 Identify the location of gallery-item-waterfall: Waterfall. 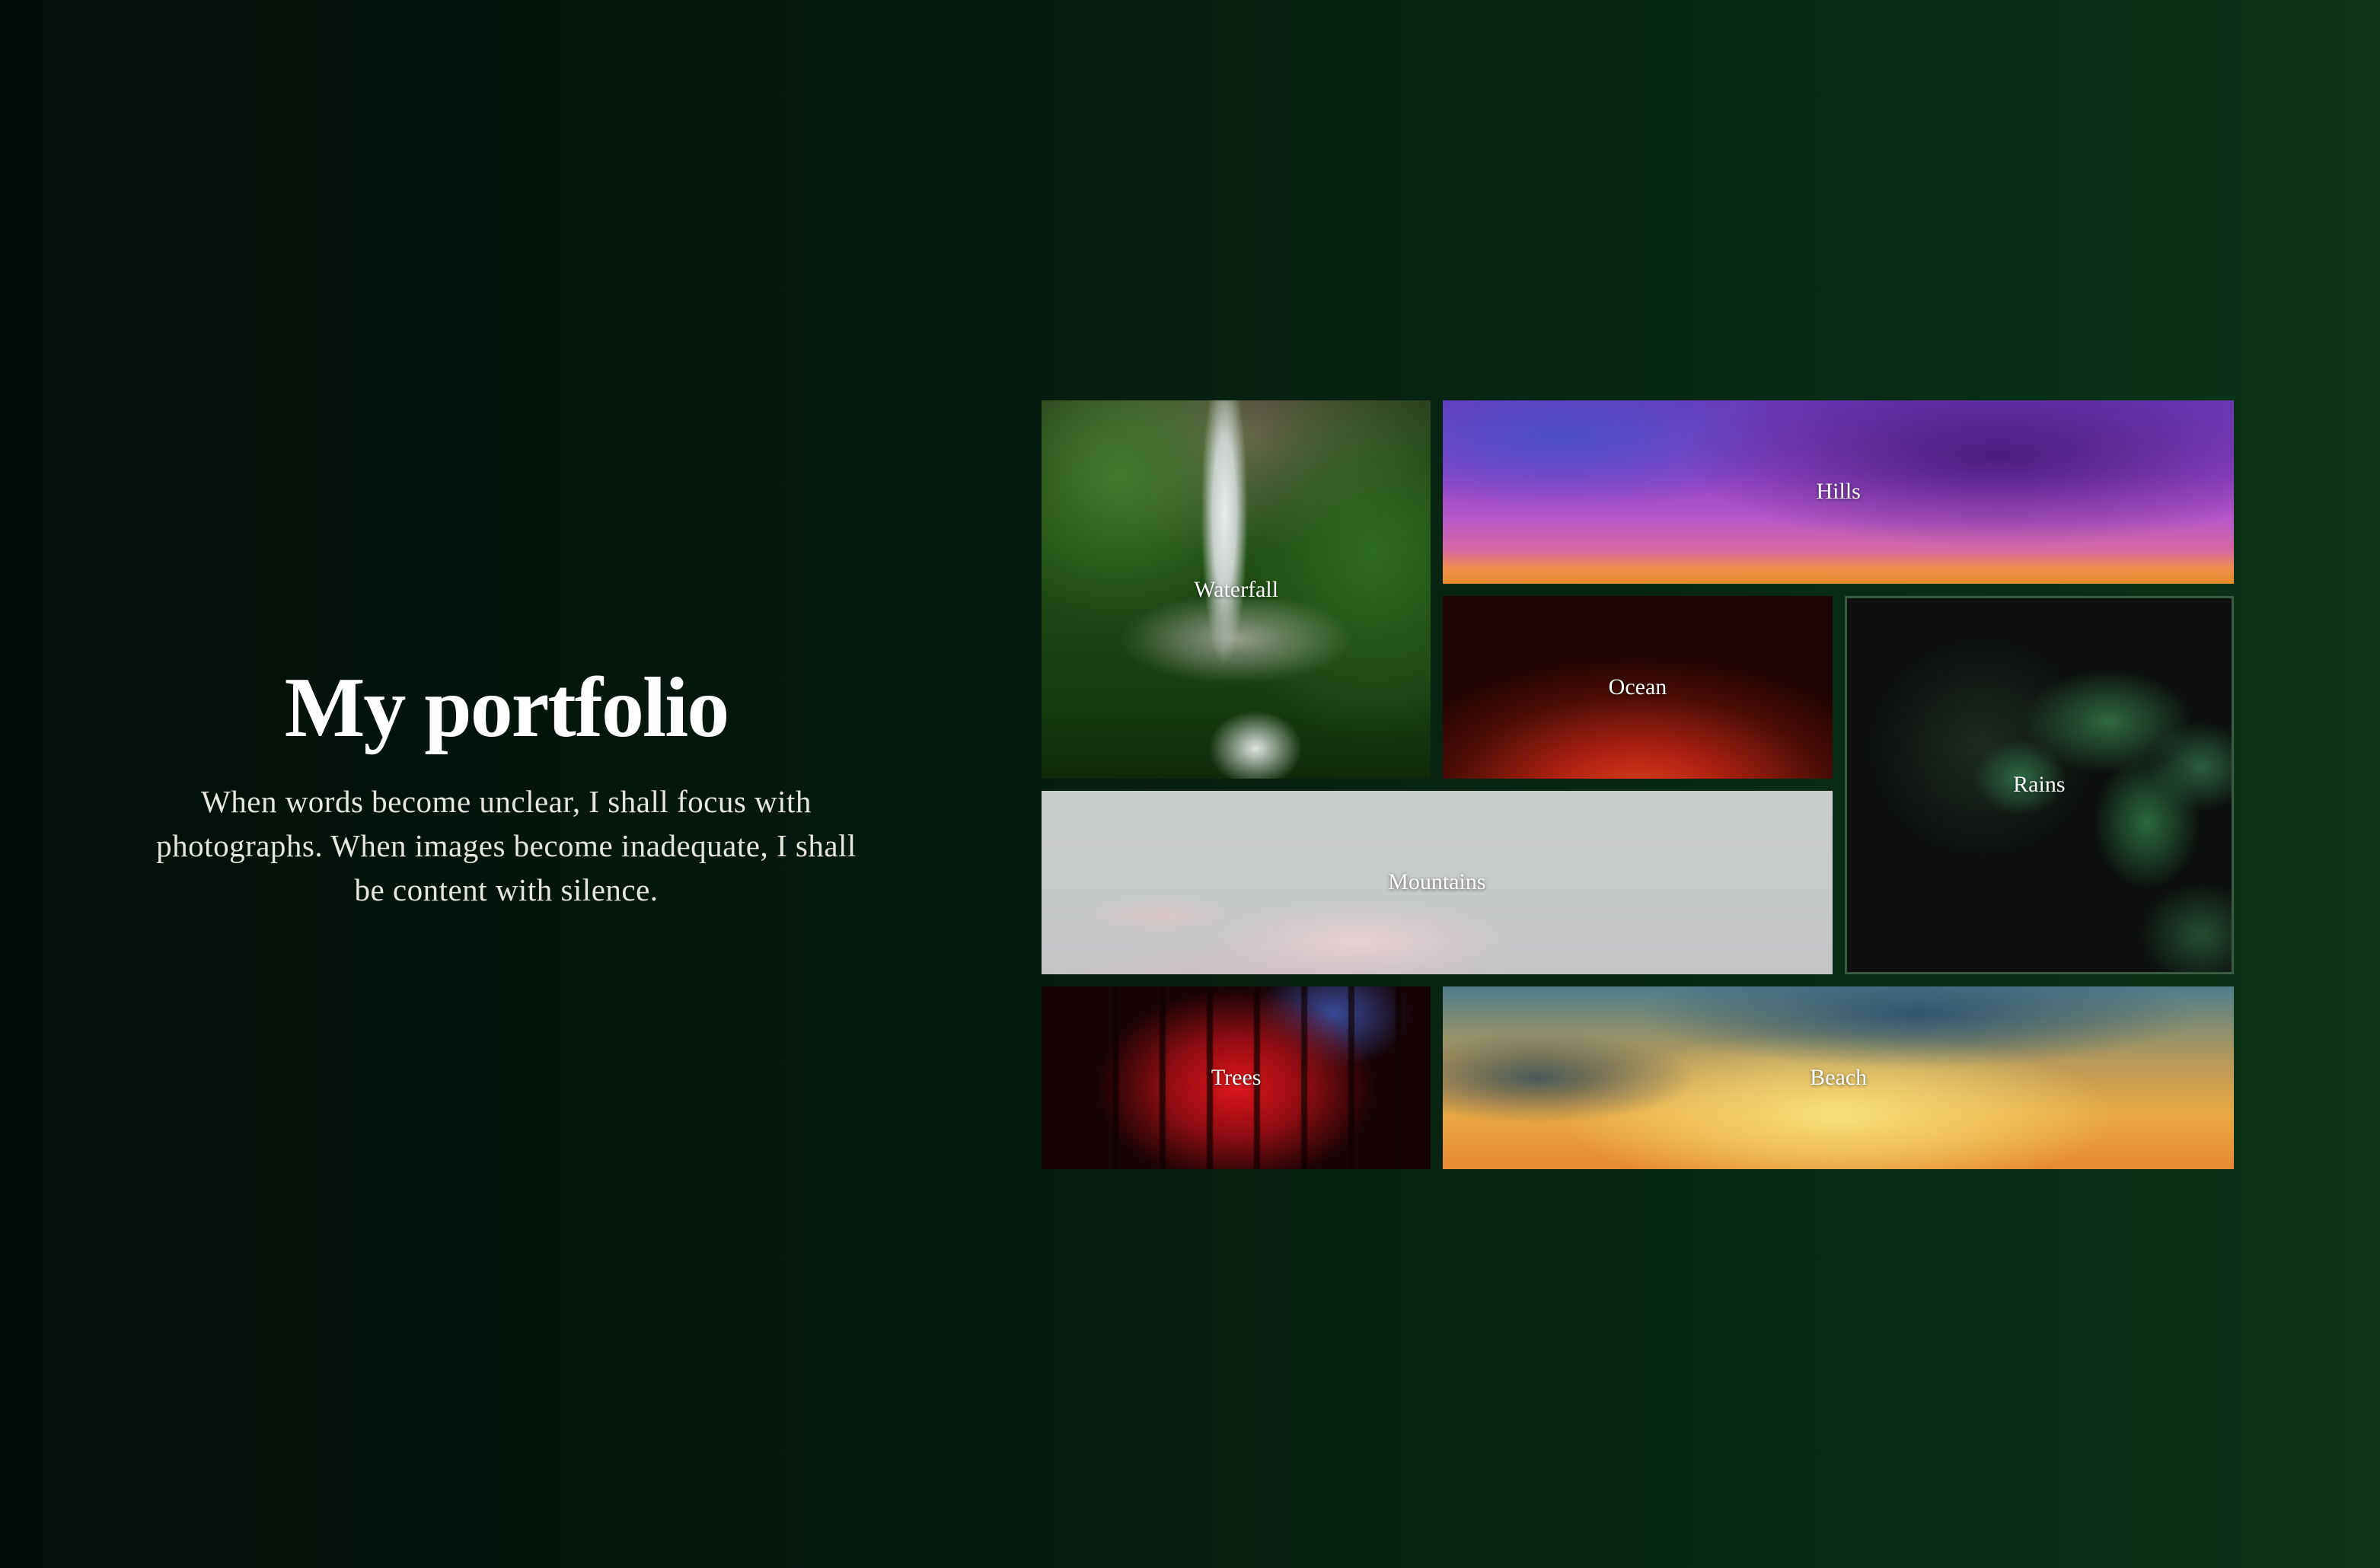
(1236, 589).